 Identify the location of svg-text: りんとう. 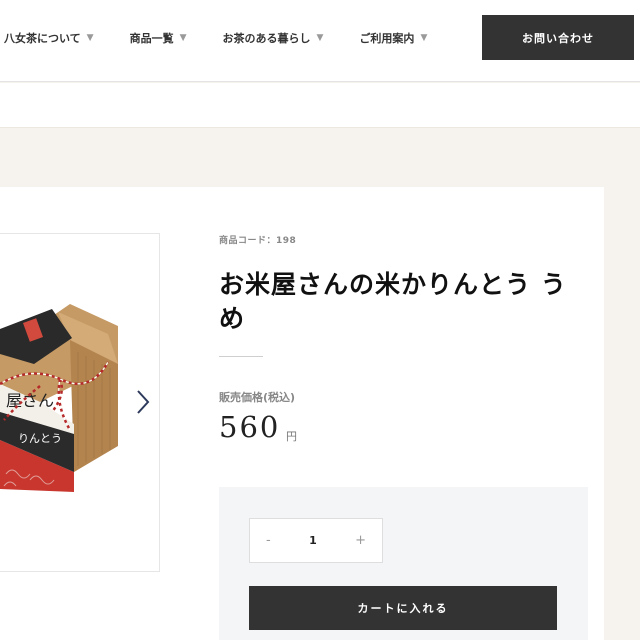
(40, 438).